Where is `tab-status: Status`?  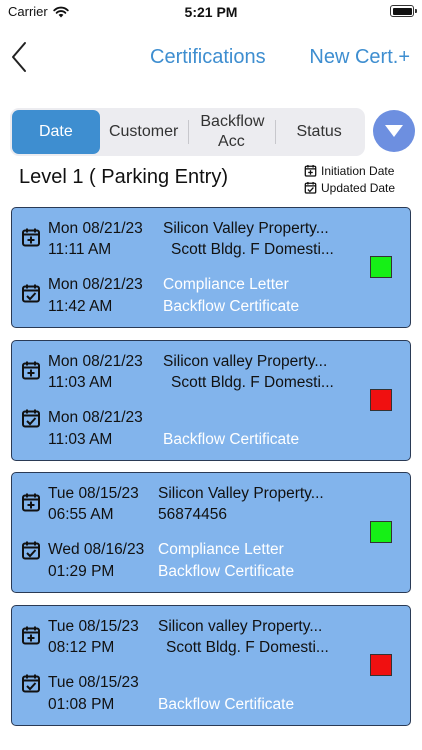
tab-status: Status is located at coordinates (319, 132).